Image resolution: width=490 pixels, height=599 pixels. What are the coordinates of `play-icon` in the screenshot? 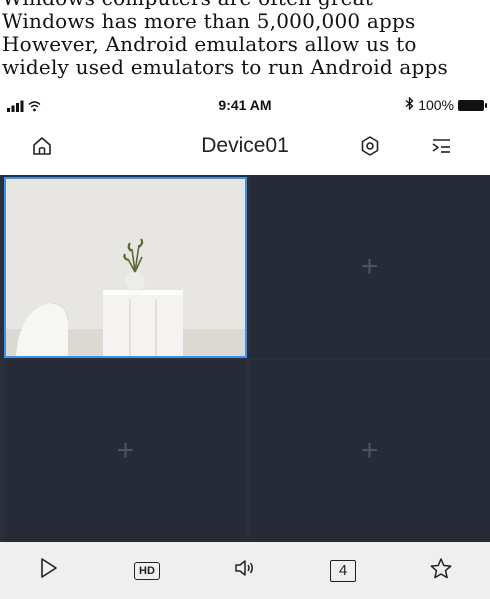 It's located at (49, 570).